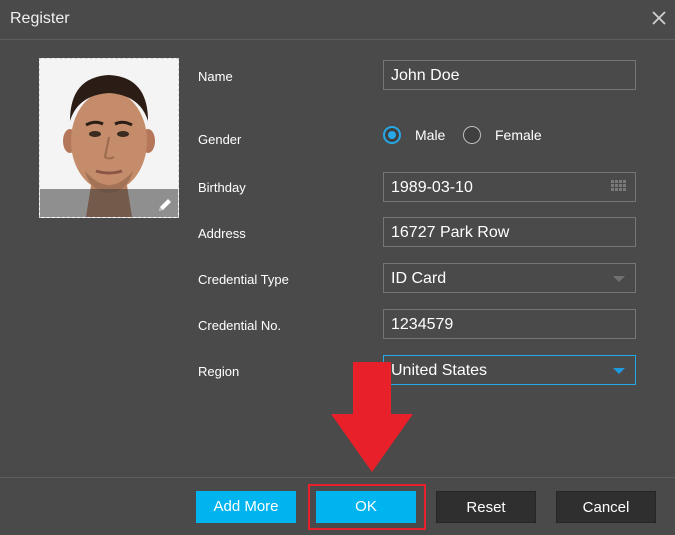  I want to click on name-value: John Doe, so click(425, 75).